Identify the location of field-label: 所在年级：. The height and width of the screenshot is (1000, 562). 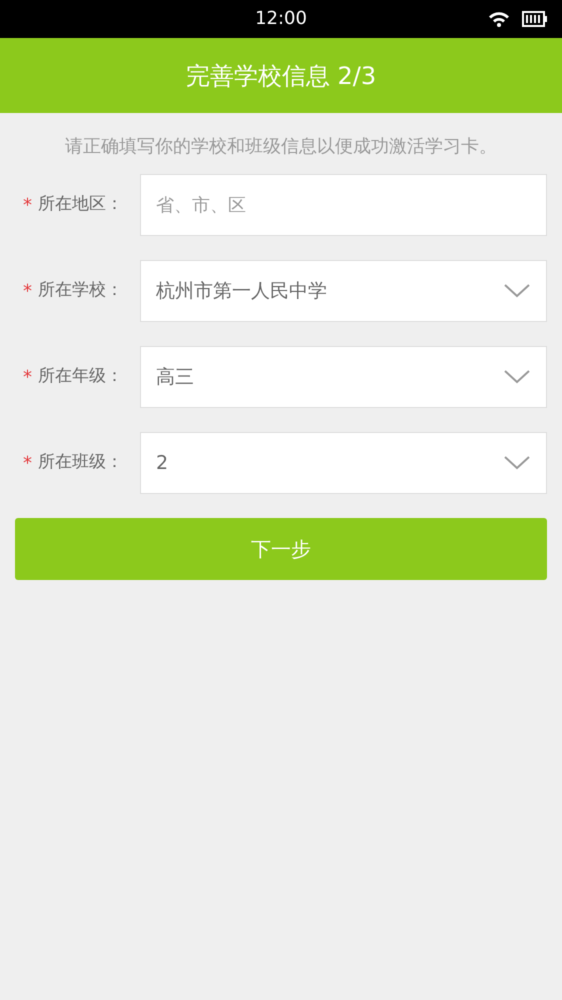
(80, 376).